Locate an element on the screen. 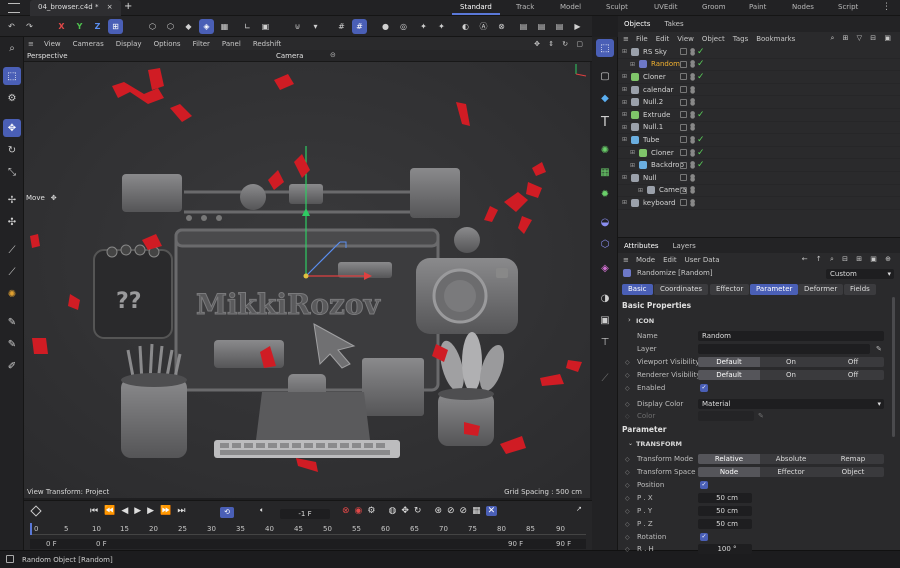 The height and width of the screenshot is (568, 900). layer-field is located at coordinates (784, 349).